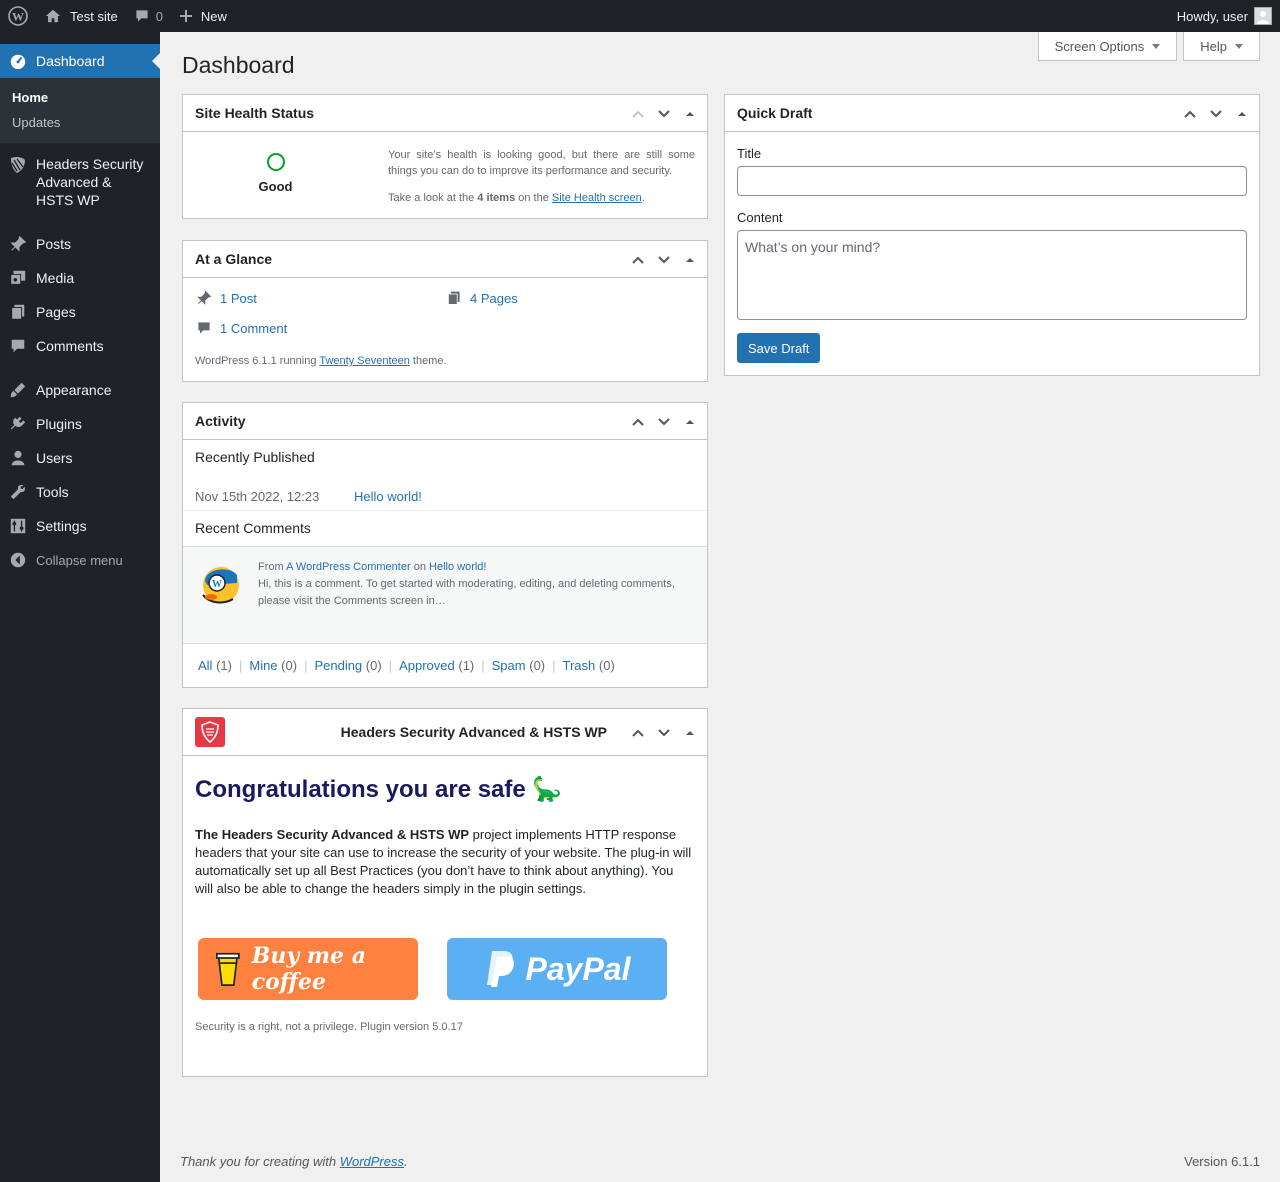  I want to click on paypal-p-icon, so click(500, 969).